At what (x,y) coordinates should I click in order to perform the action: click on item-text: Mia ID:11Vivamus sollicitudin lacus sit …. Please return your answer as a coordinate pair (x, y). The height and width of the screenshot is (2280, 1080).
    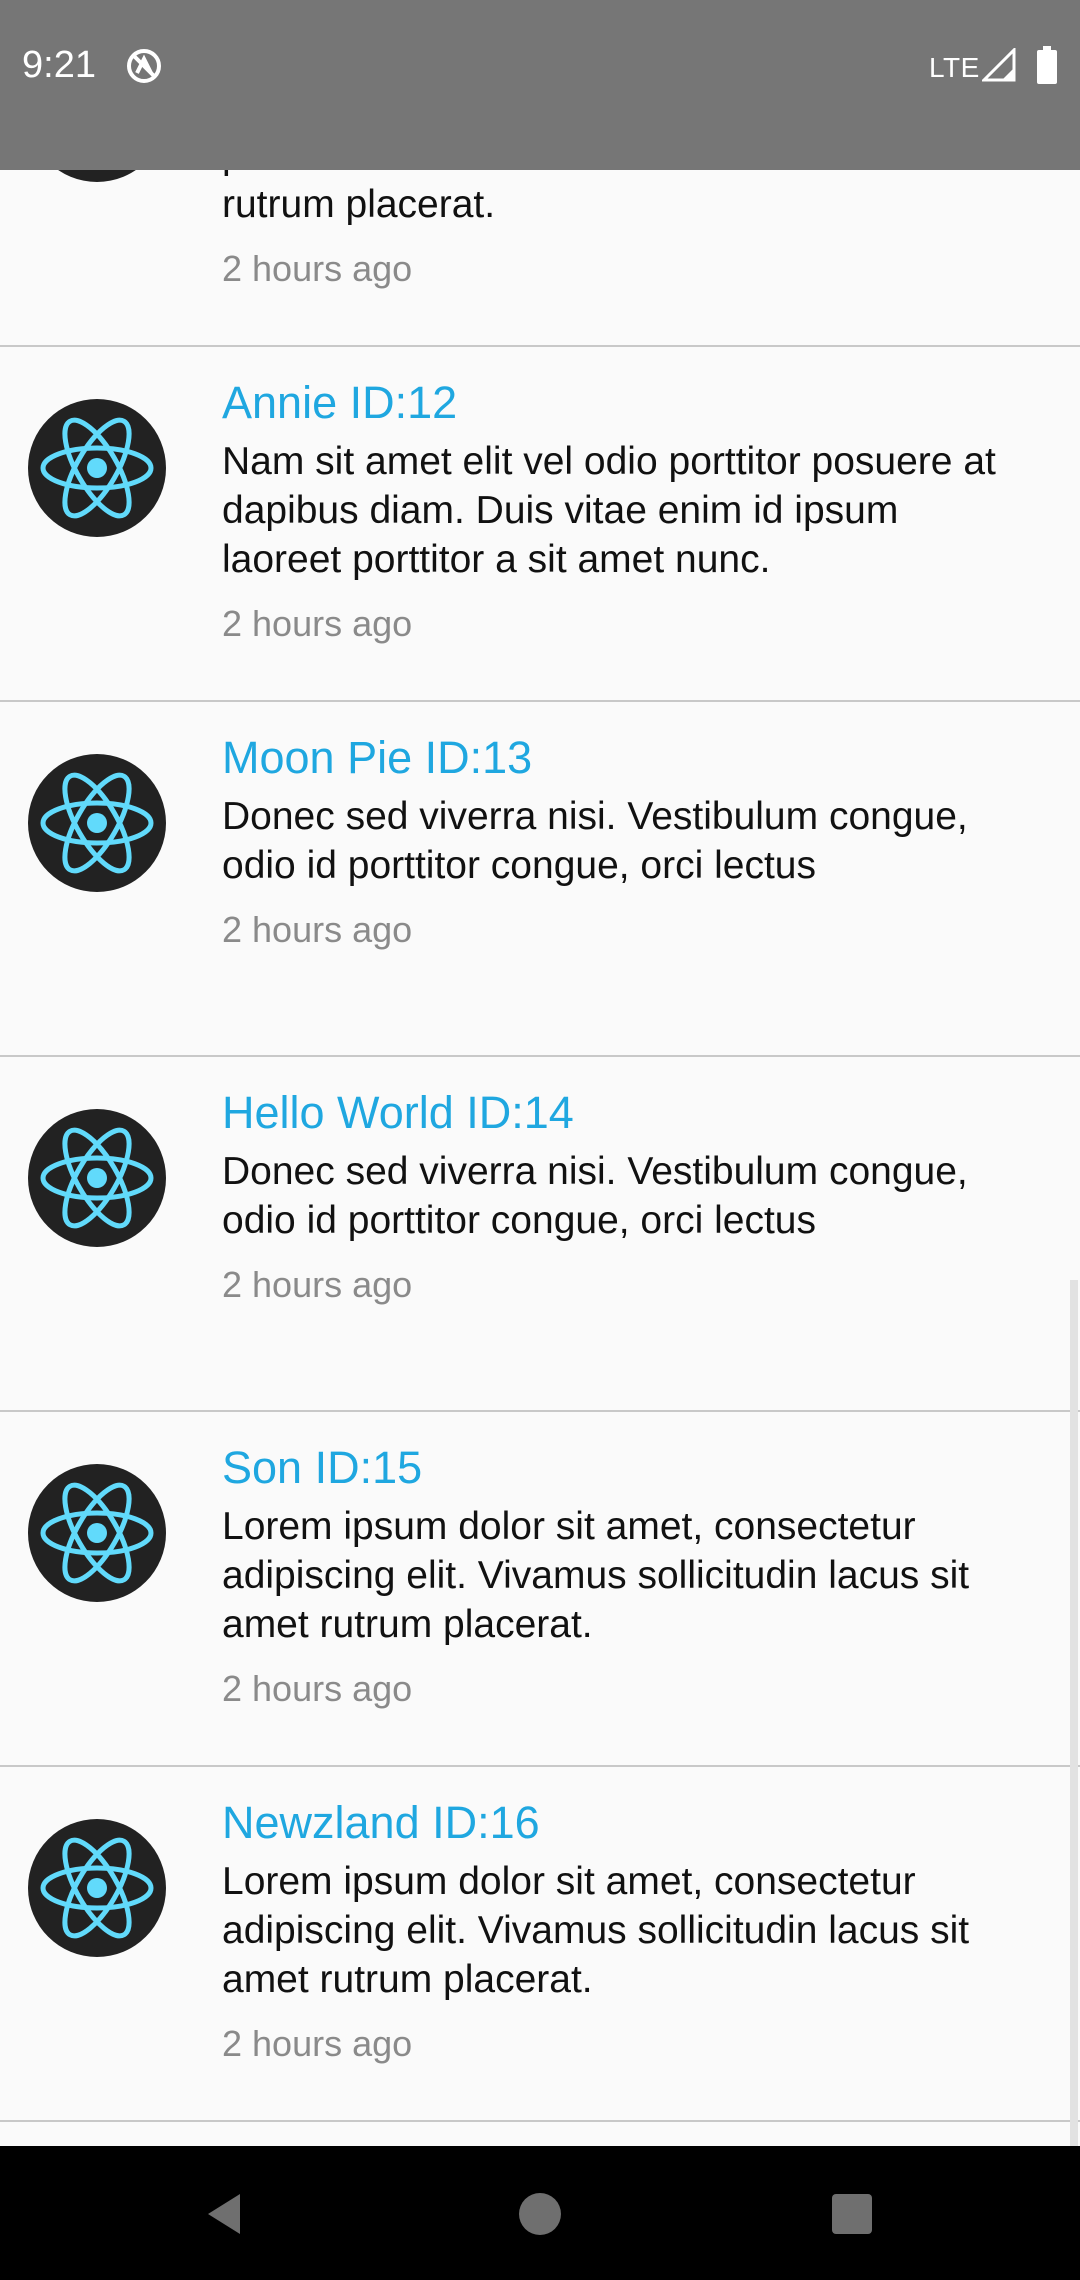
    Looking at the image, I should click on (612, 230).